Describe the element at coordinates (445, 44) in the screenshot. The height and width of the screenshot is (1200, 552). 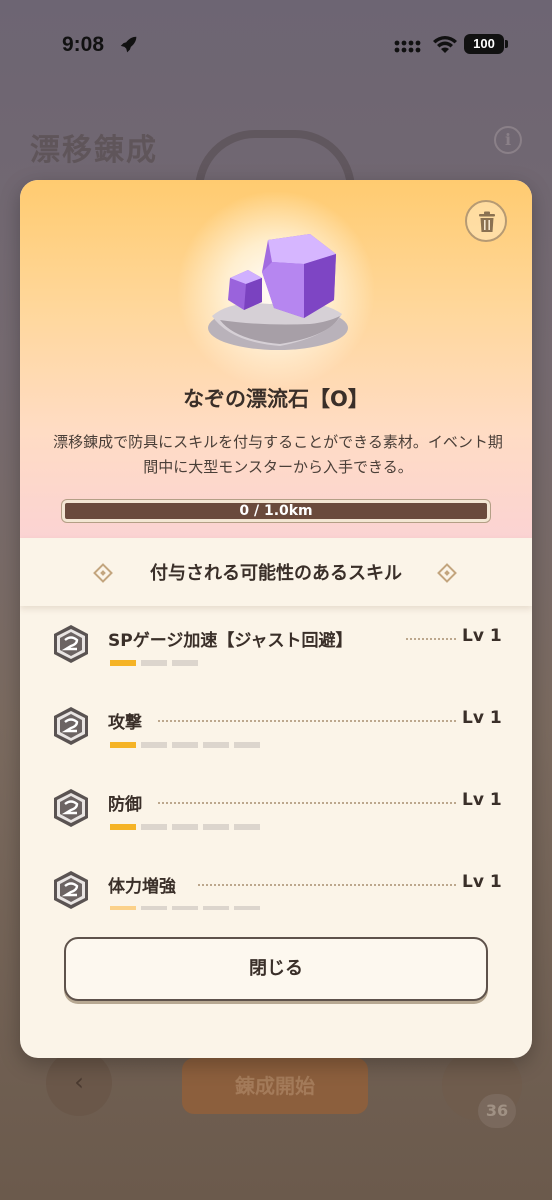
I see `wifi-icon` at that location.